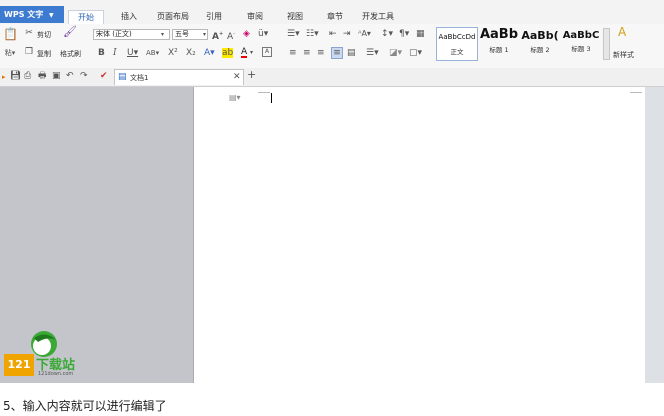 This screenshot has width=664, height=416. Describe the element at coordinates (267, 52) in the screenshot. I see `char-border-icon: A` at that location.